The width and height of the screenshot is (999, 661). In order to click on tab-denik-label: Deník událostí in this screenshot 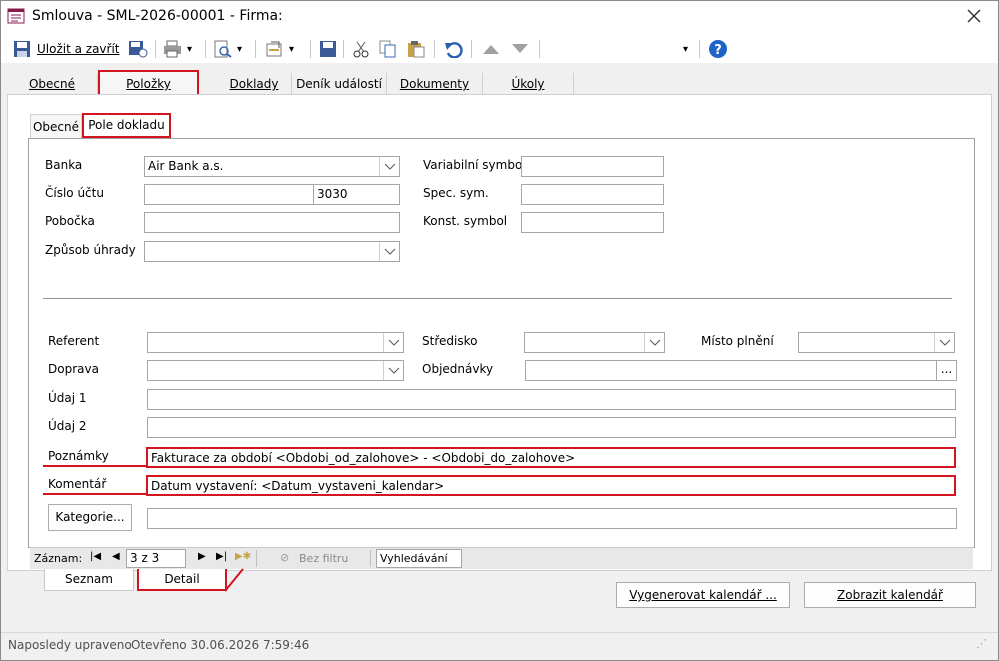, I will do `click(339, 84)`.